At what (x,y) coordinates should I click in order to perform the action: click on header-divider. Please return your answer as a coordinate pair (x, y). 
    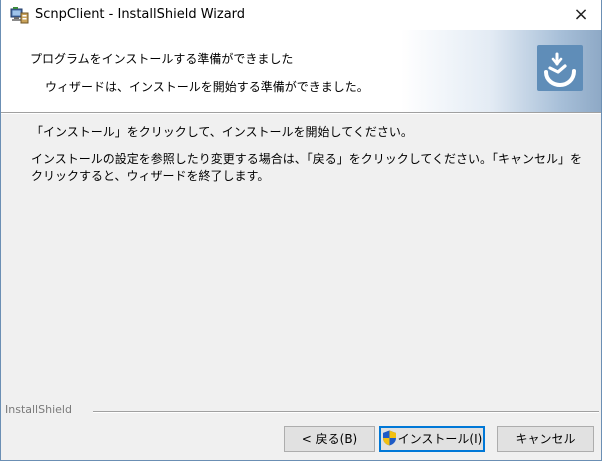
    Looking at the image, I should click on (301, 113).